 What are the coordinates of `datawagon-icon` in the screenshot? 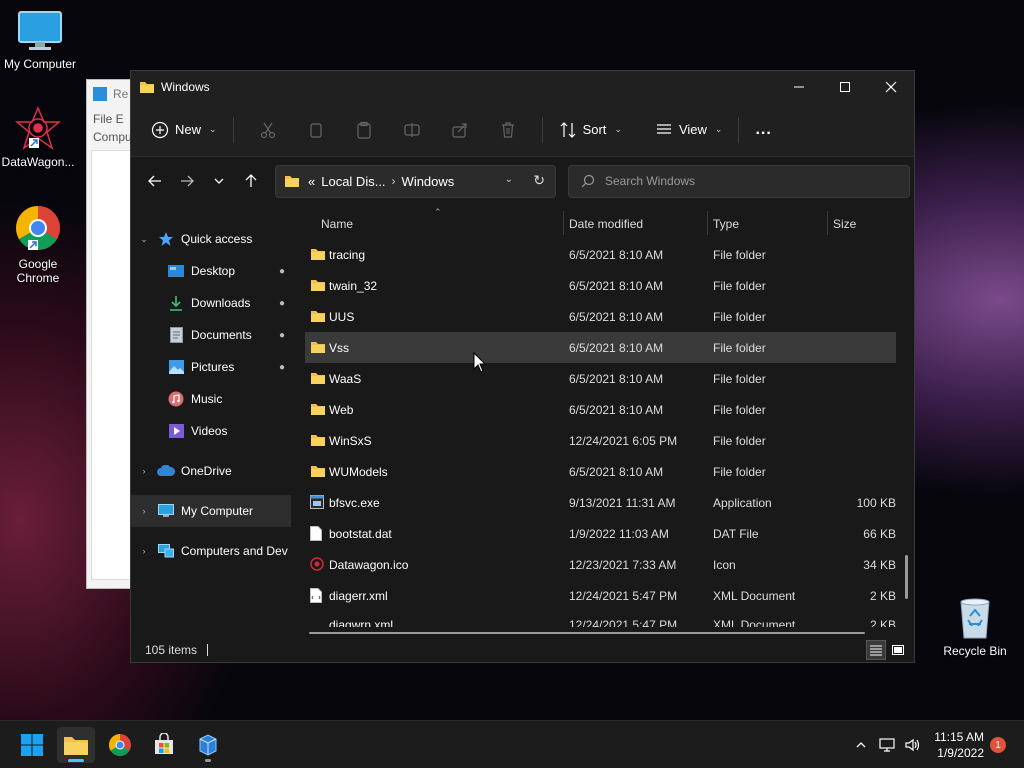 It's located at (208, 745).